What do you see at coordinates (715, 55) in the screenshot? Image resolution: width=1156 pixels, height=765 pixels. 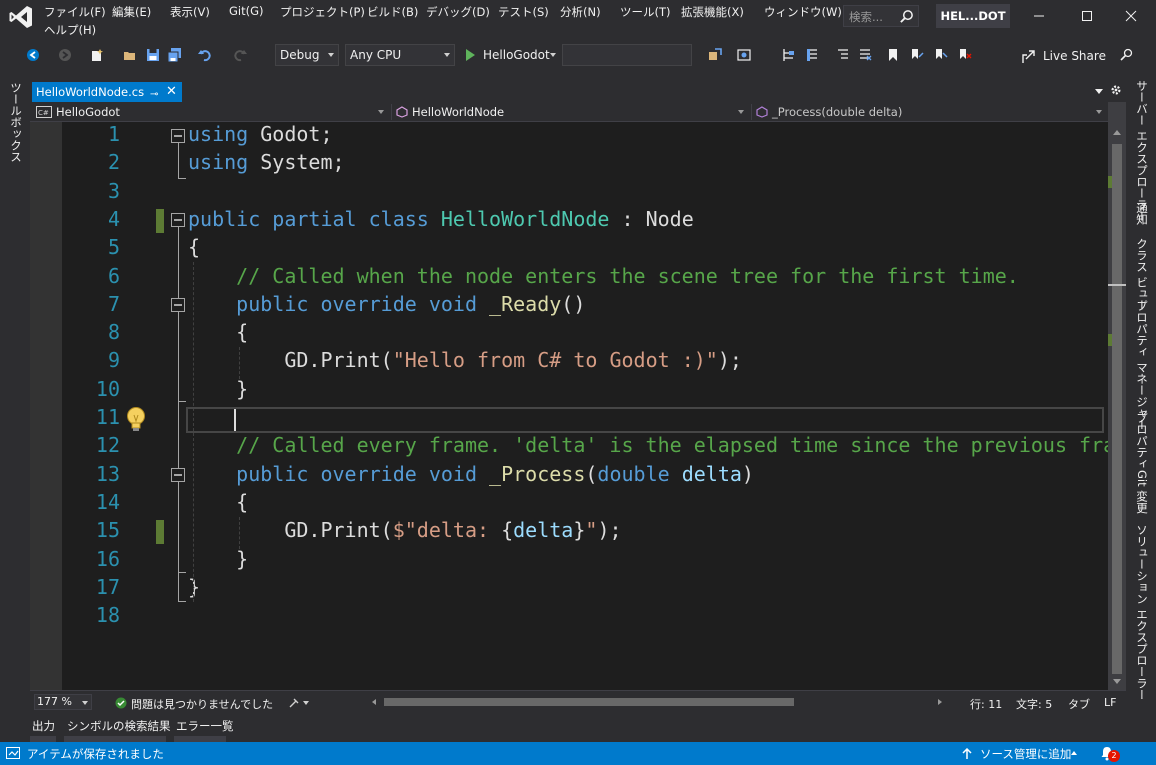 I see `browser-link-icon` at bounding box center [715, 55].